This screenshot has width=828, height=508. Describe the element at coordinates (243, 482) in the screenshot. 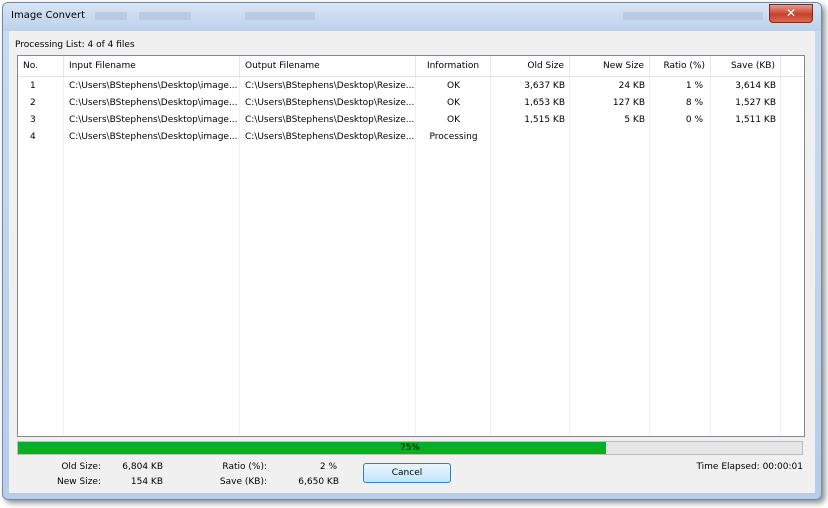

I see `save-label: Save (KB):` at that location.